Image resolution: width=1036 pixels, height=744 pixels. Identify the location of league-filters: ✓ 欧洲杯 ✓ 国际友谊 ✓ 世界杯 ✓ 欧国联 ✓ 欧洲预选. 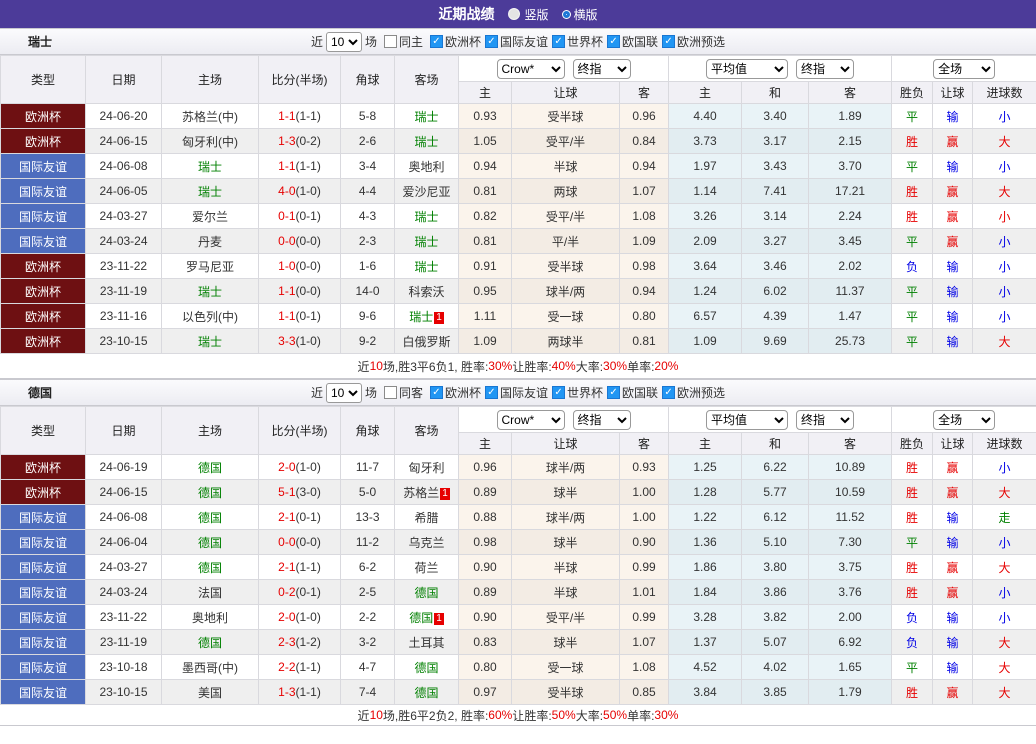
(575, 41).